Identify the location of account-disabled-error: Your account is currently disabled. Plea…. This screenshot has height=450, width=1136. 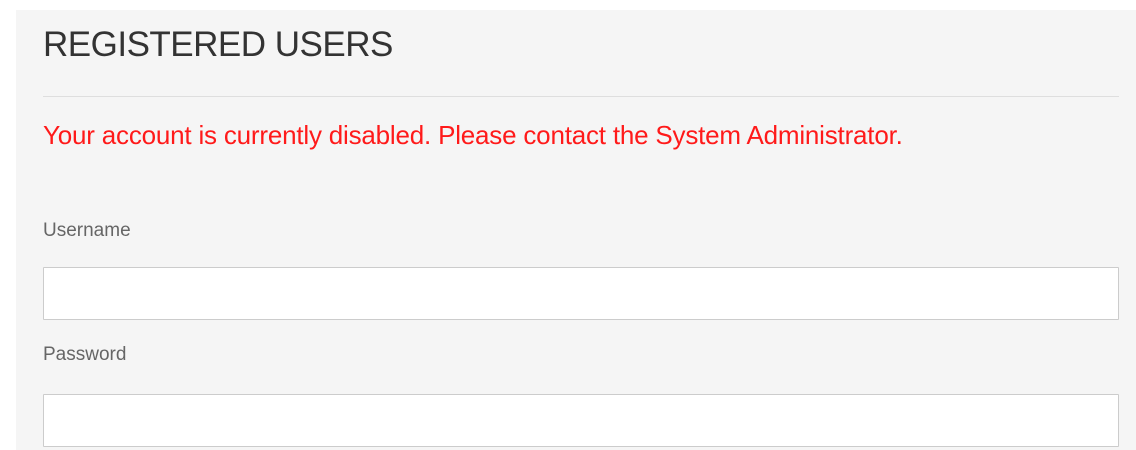
(473, 135).